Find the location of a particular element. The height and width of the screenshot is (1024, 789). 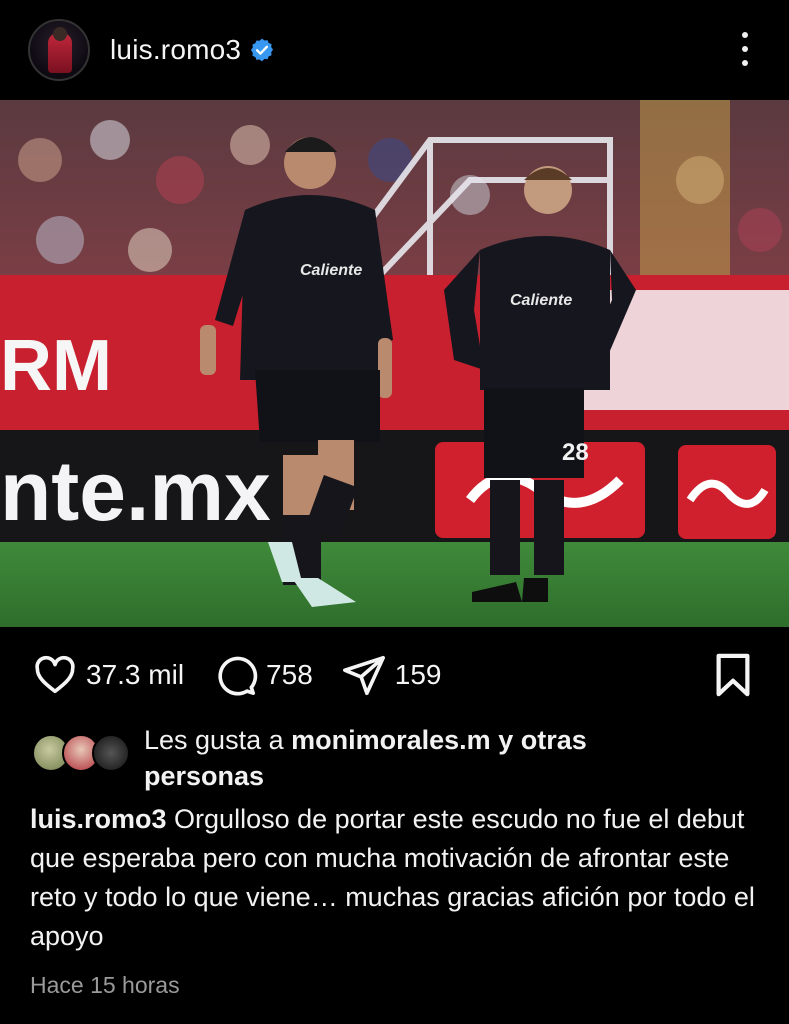

post-actions: 37.3 mil 758 159 is located at coordinates (394, 675).